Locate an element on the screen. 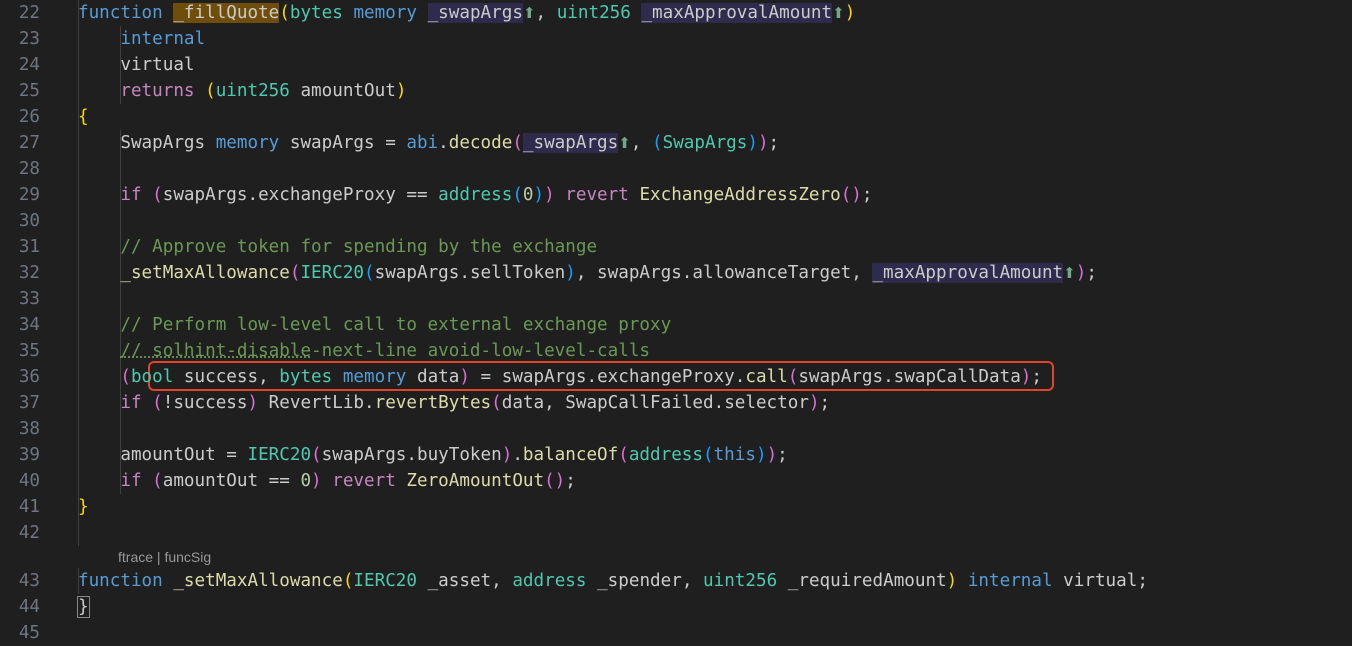  code-token: , swapArgs.allowanceTarget, is located at coordinates (724, 273).